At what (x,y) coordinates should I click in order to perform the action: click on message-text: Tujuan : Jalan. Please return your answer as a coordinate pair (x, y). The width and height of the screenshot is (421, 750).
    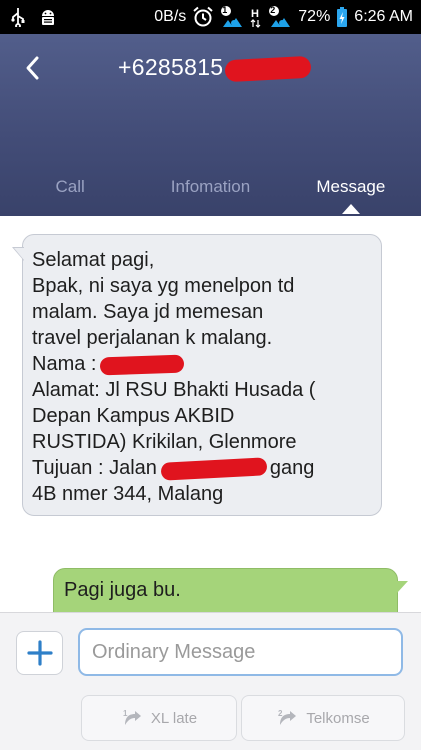
    Looking at the image, I should click on (94, 468).